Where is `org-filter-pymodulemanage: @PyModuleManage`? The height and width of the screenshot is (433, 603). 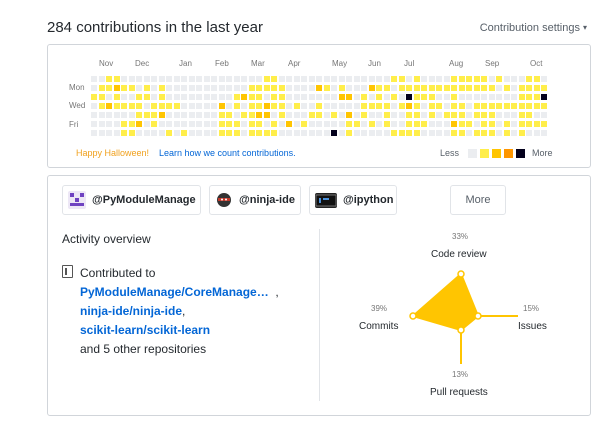
org-filter-pymodulemanage: @PyModuleManage is located at coordinates (131, 200).